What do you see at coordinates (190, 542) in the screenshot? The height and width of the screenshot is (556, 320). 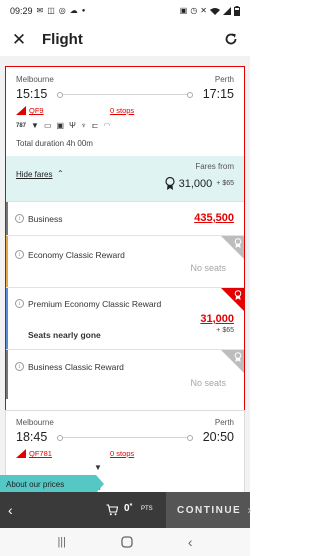 I see `back-nav-icon: ‹` at bounding box center [190, 542].